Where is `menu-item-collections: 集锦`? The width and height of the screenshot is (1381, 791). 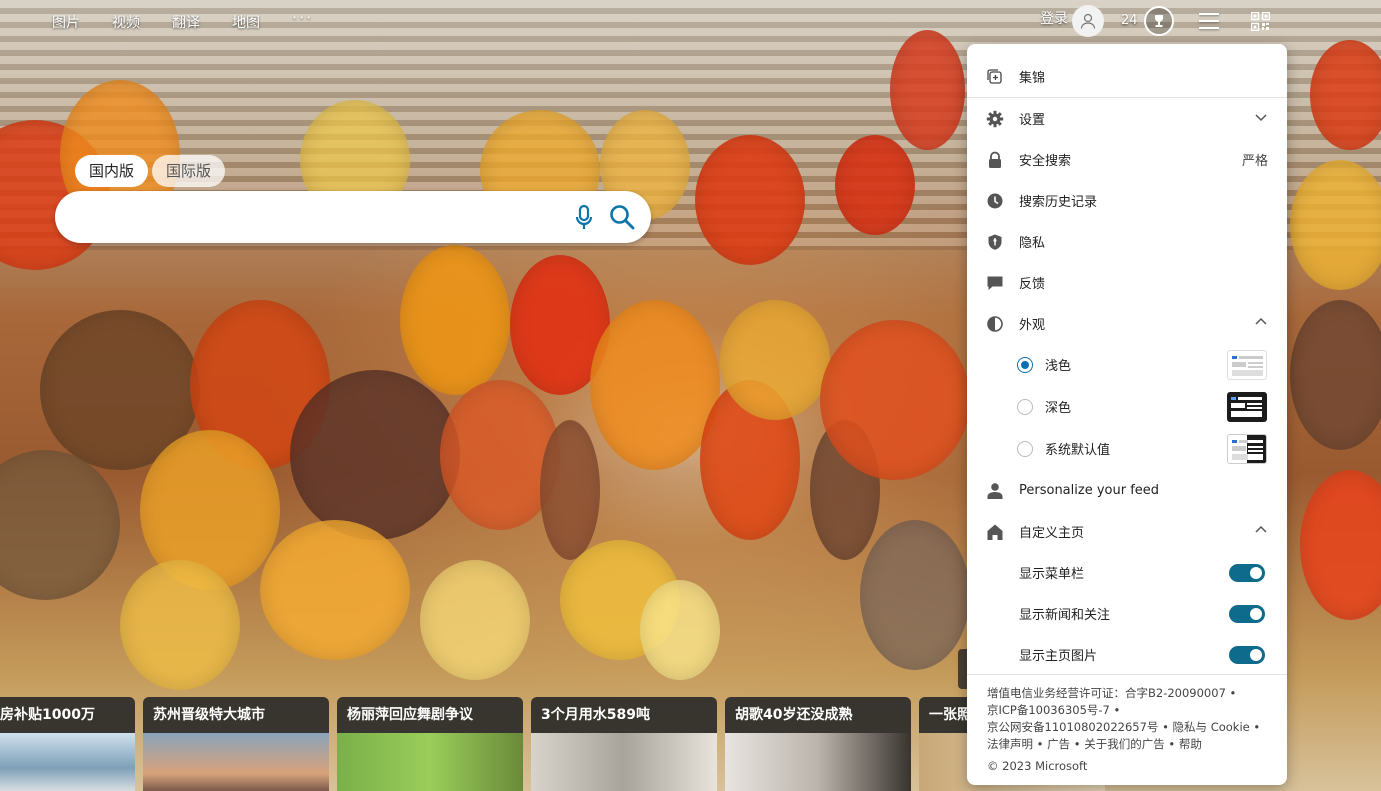 menu-item-collections: 集锦 is located at coordinates (1127, 76).